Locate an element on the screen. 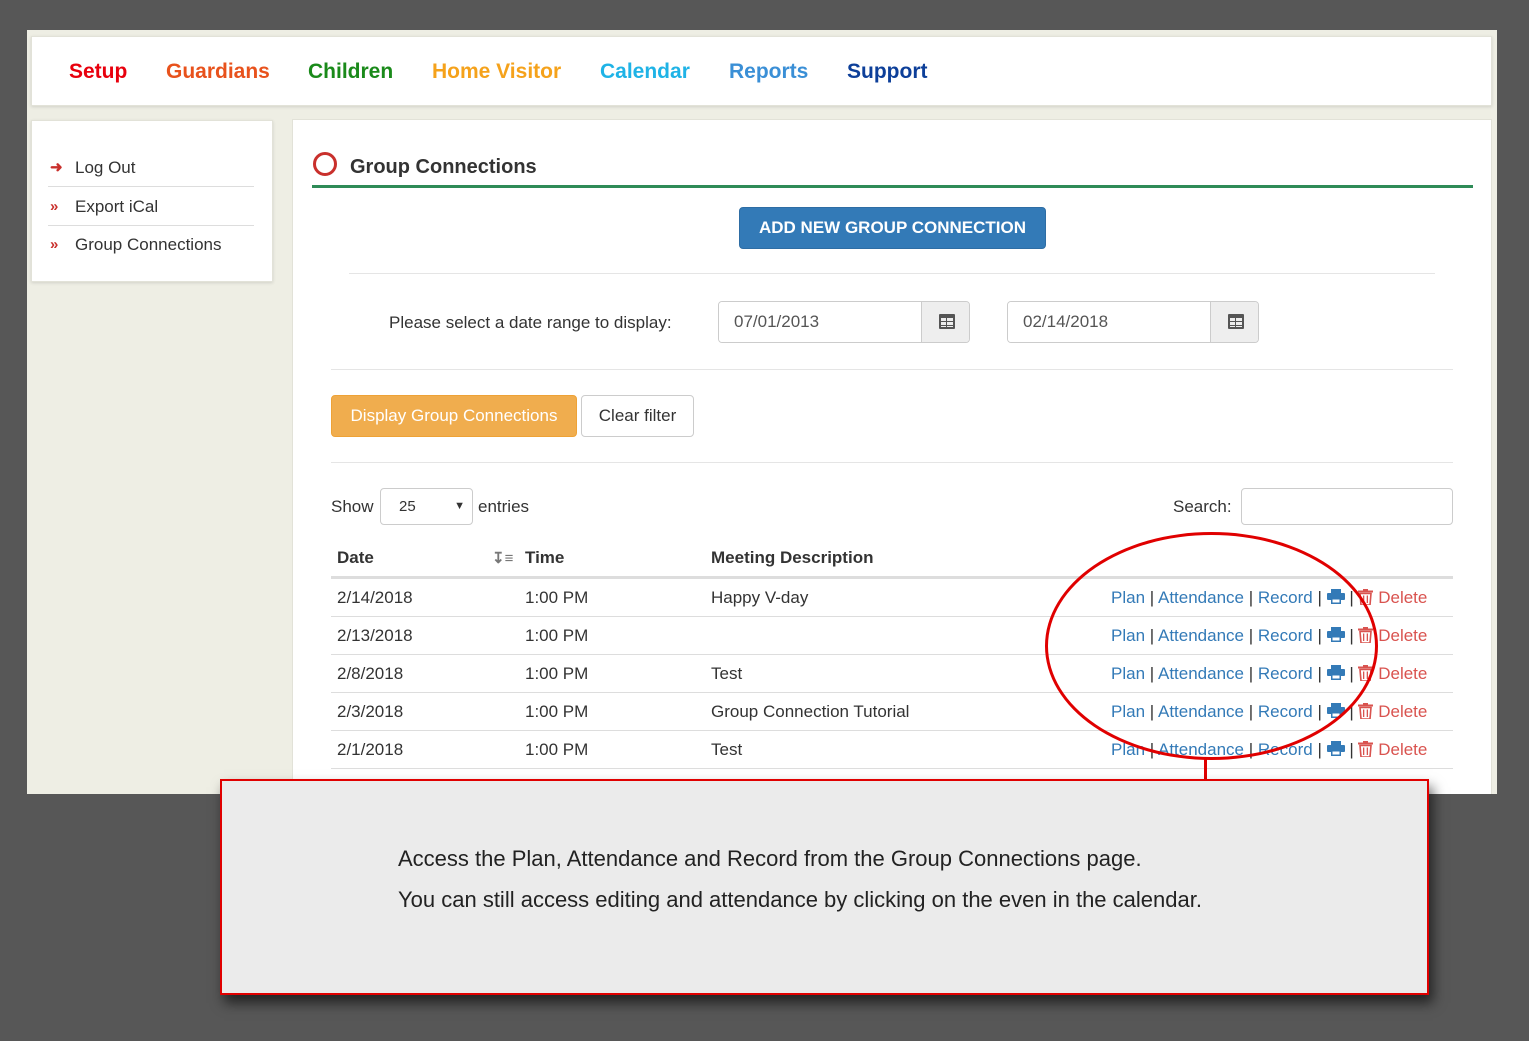 Image resolution: width=1529 pixels, height=1041 pixels. start-date-picker-button is located at coordinates (945, 322).